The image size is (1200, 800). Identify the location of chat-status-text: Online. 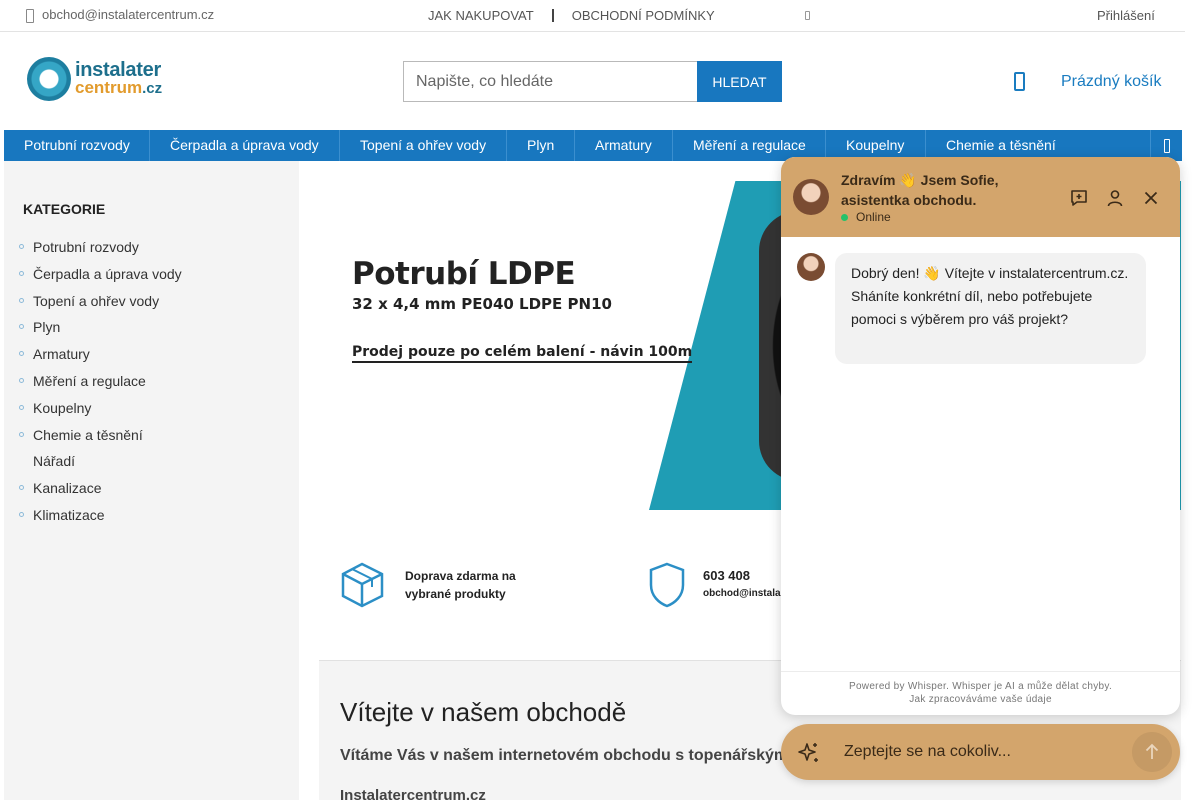
(873, 217).